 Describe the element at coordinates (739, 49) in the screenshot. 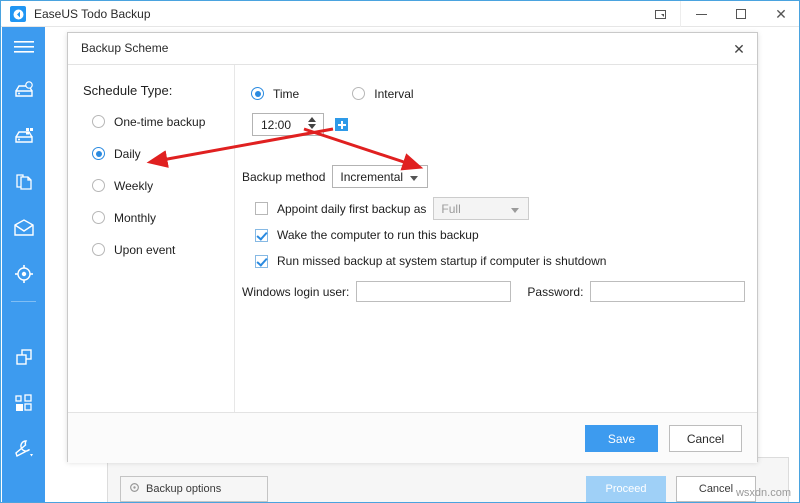

I see `dialog-close-icon: ✕` at that location.